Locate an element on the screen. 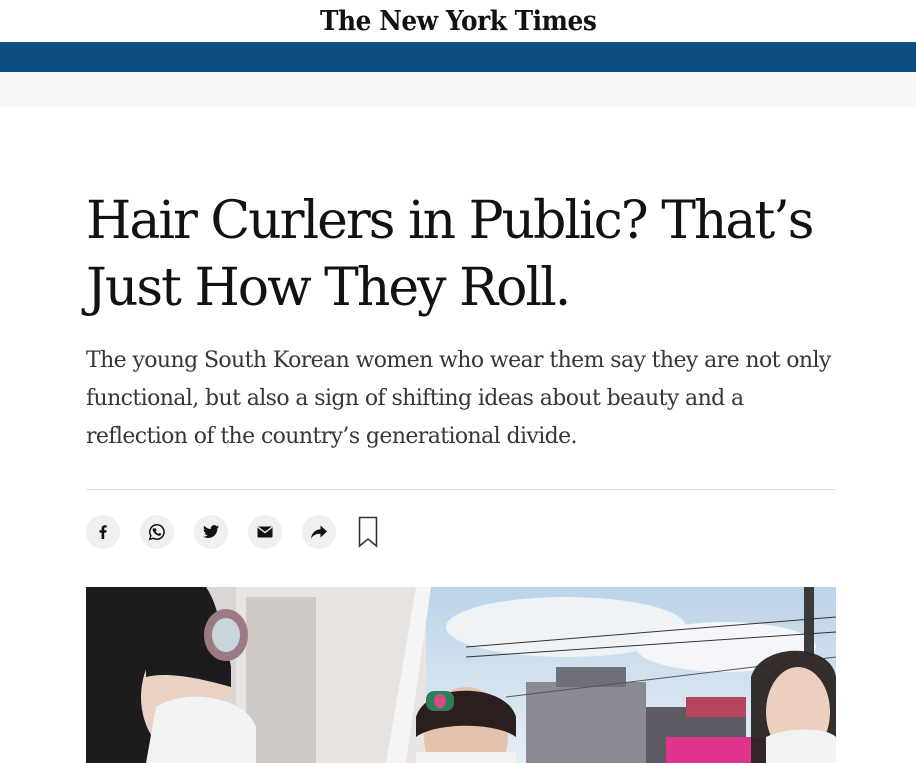 The width and height of the screenshot is (916, 763). divider is located at coordinates (461, 489).